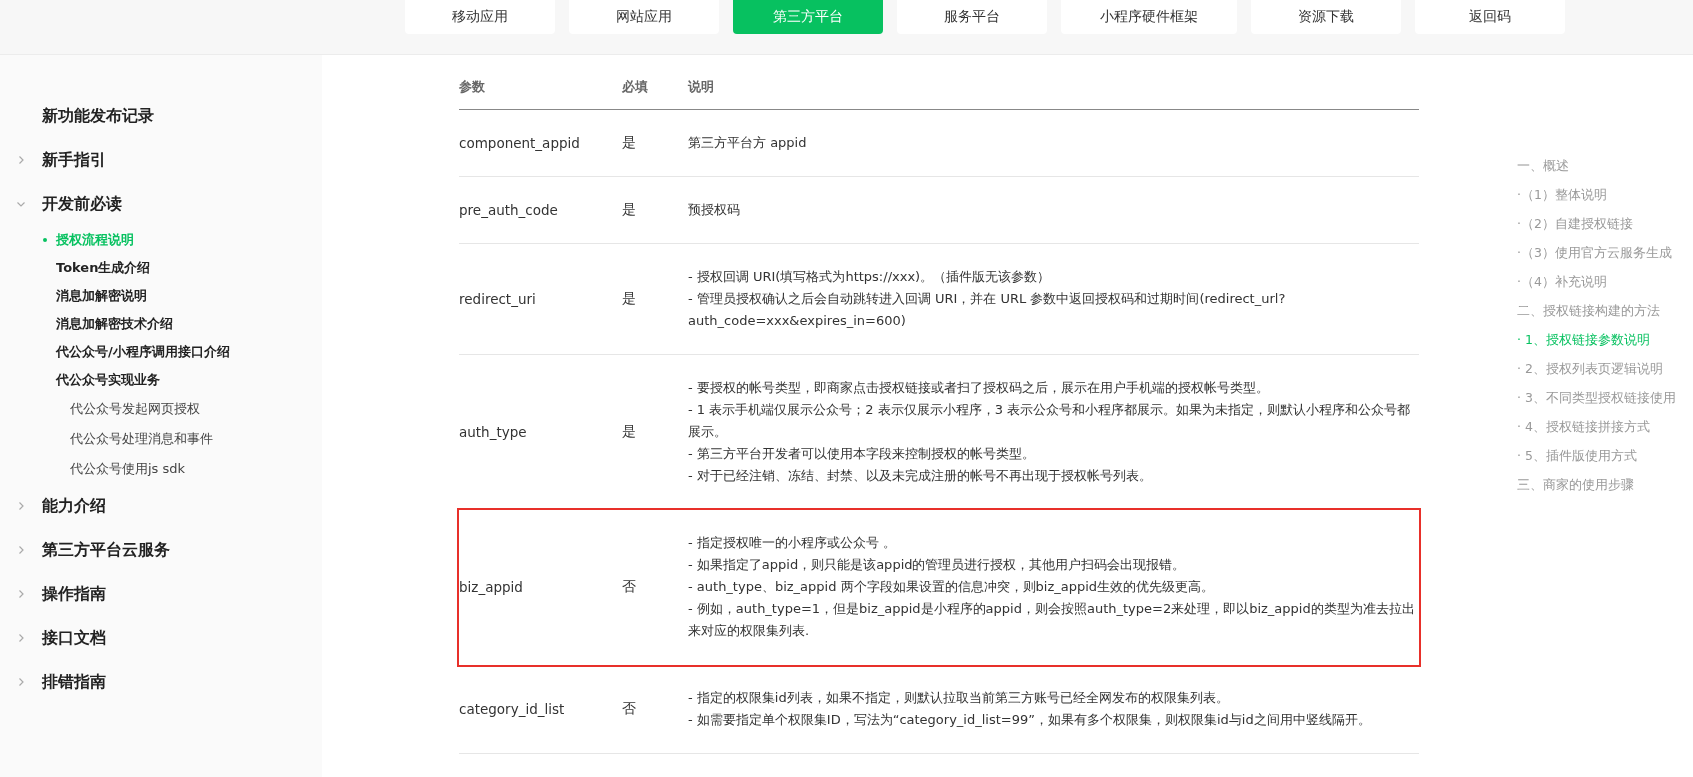 The width and height of the screenshot is (1693, 777). Describe the element at coordinates (74, 160) in the screenshot. I see `sidebar-item: 新手指引` at that location.